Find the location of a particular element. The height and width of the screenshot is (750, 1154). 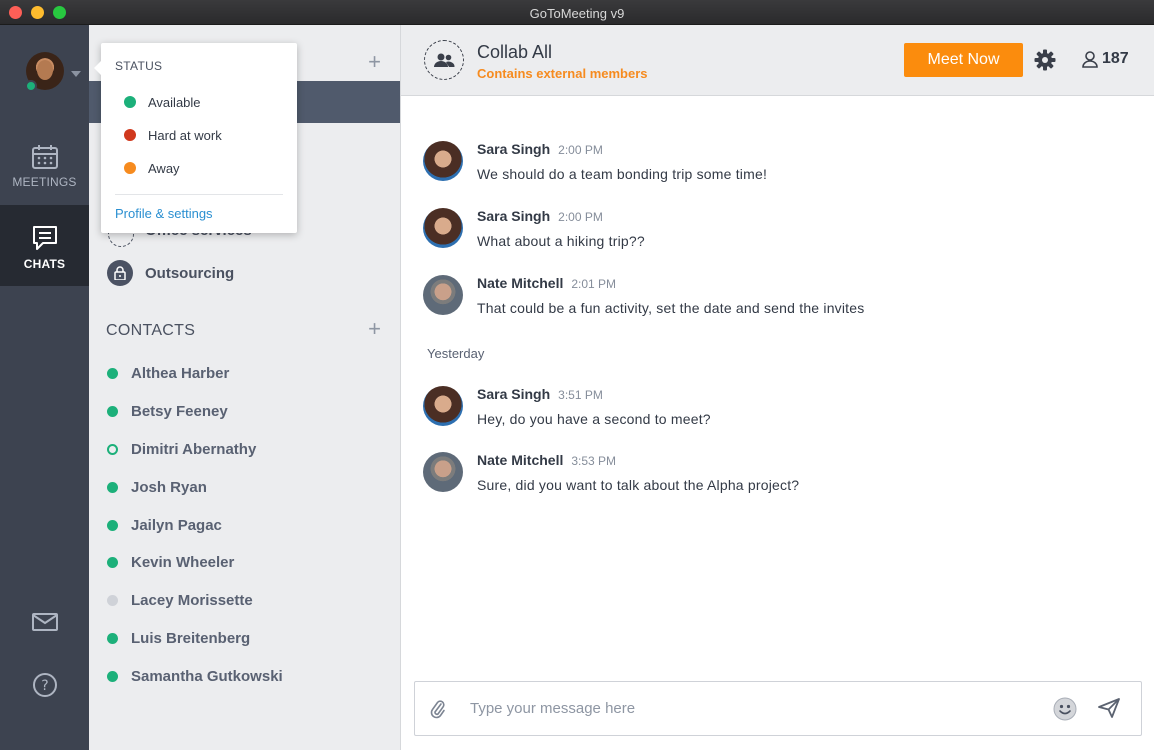

message-time: 3:51 PM is located at coordinates (580, 395).